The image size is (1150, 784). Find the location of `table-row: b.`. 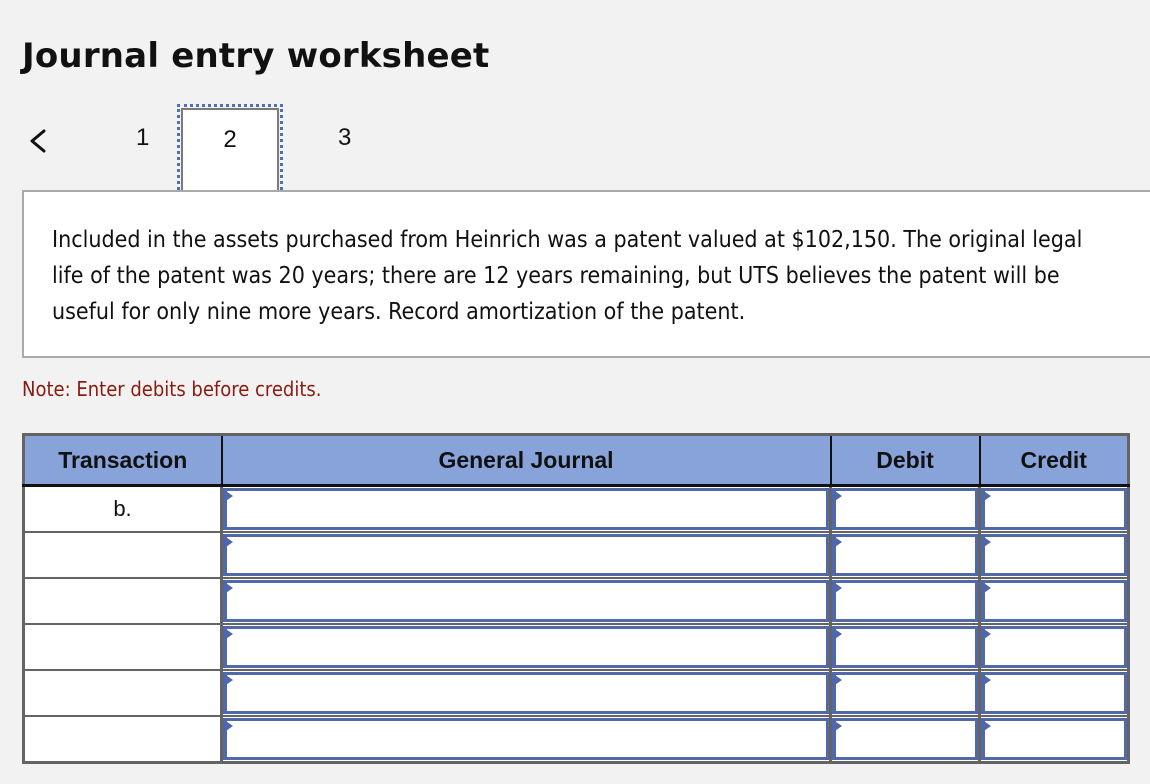

table-row: b. is located at coordinates (576, 508).